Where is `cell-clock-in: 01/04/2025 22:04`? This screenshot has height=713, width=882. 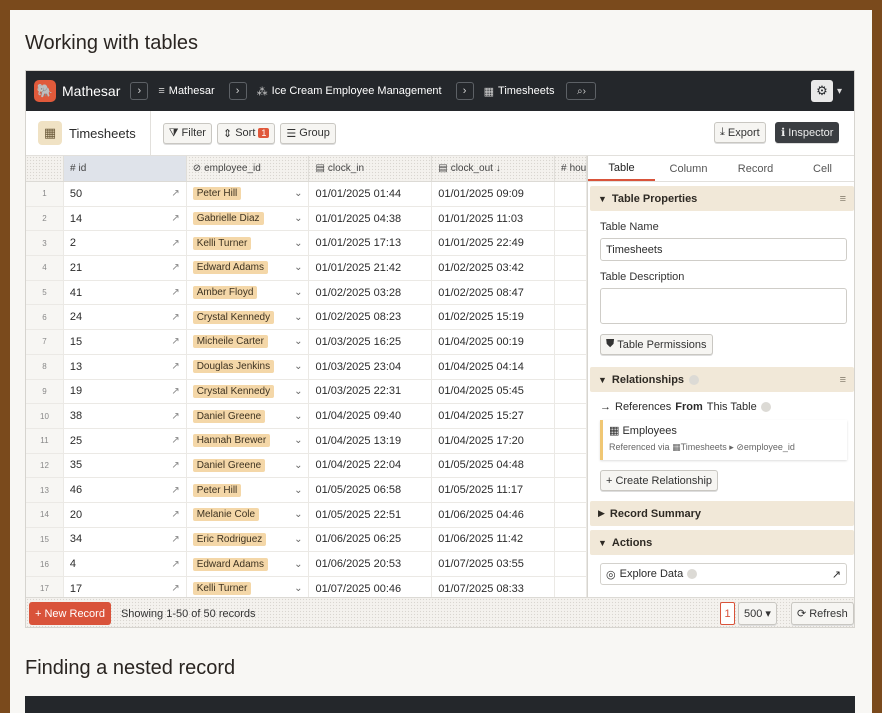
cell-clock-in: 01/04/2025 22:04 is located at coordinates (371, 465).